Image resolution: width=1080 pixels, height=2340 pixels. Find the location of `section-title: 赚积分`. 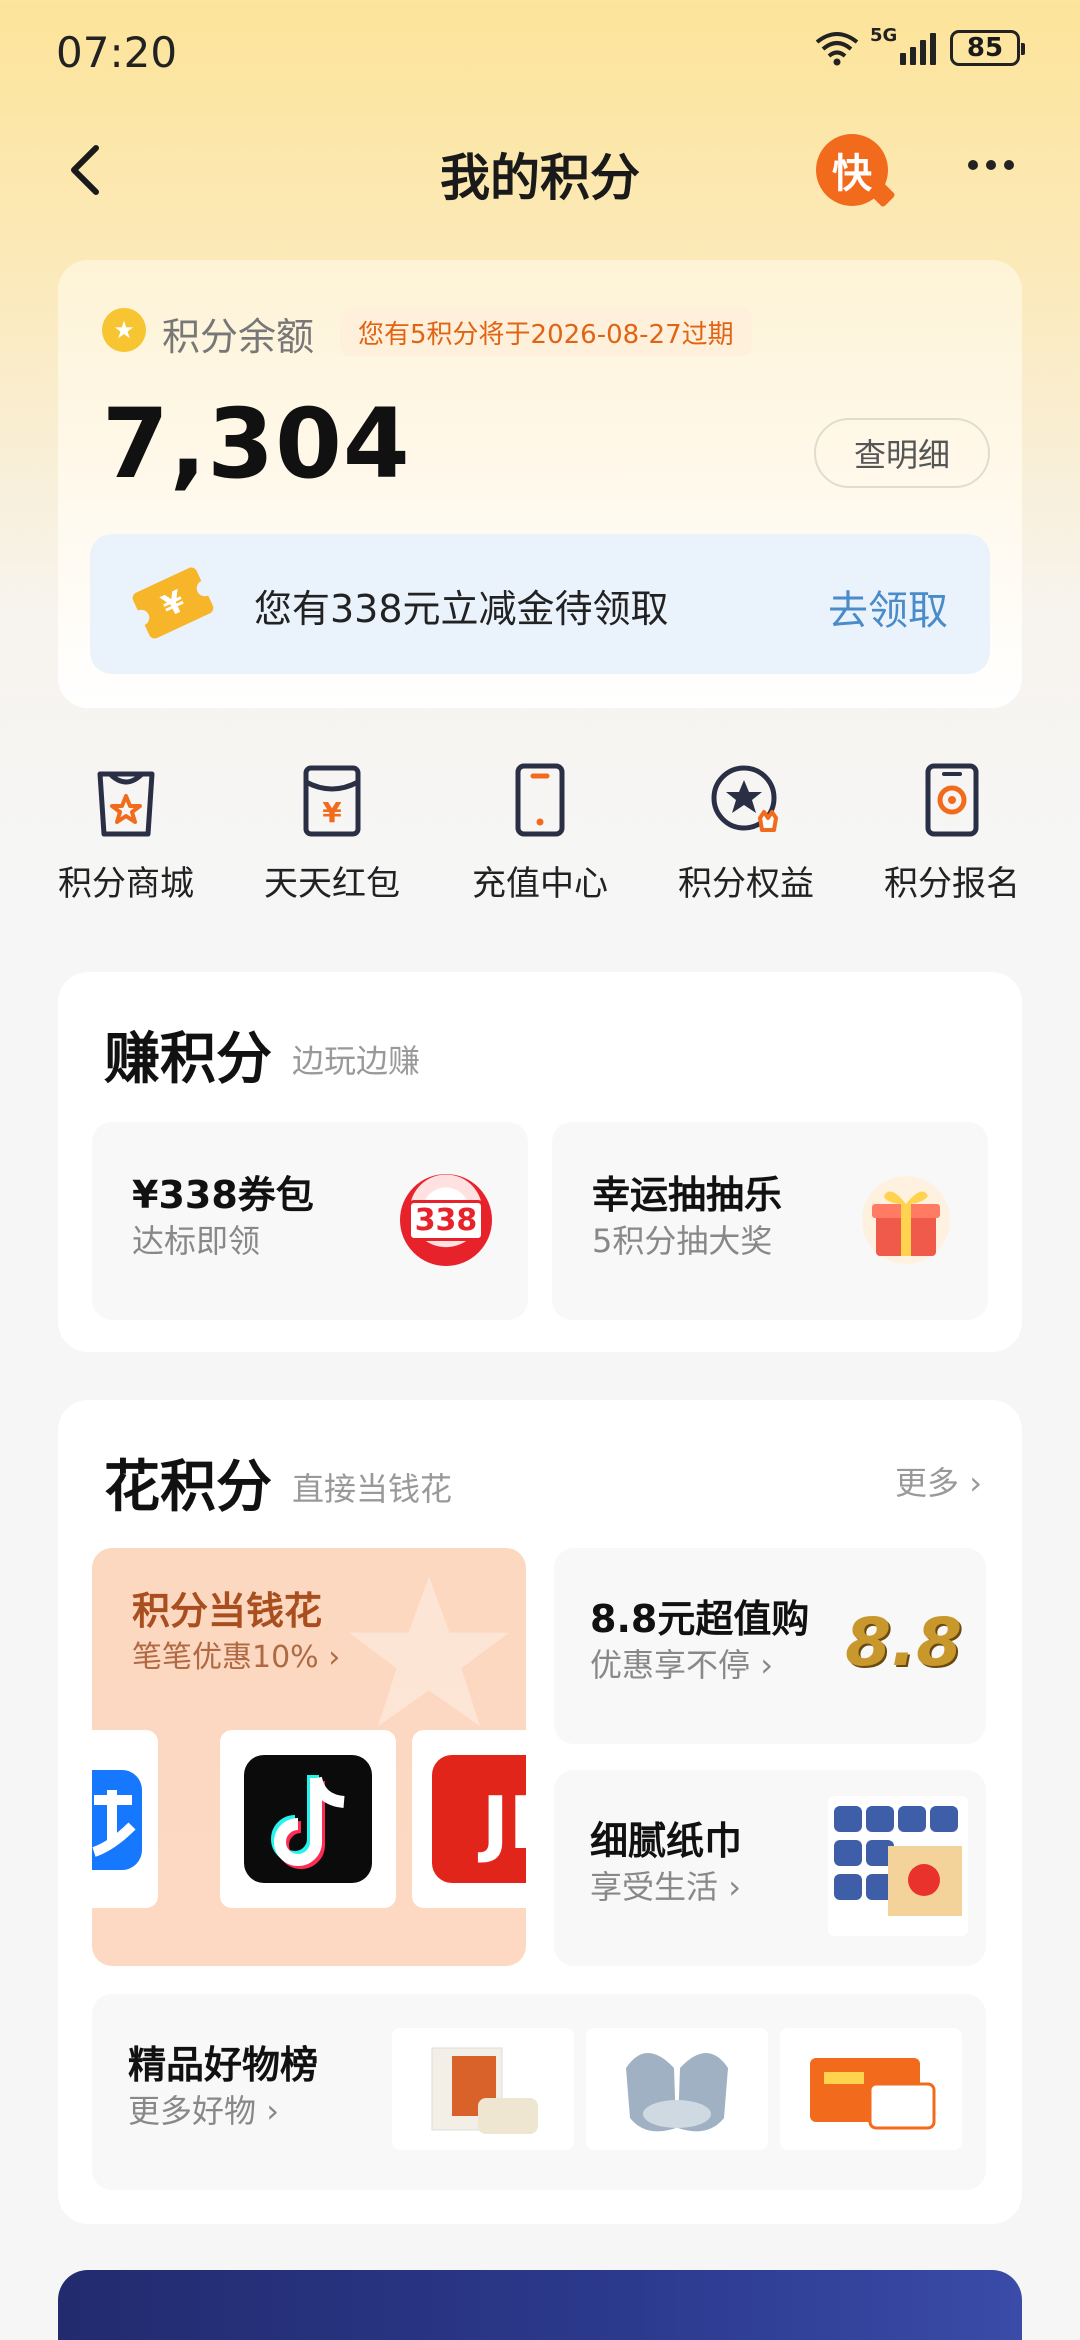

section-title: 赚积分 is located at coordinates (188, 1059).